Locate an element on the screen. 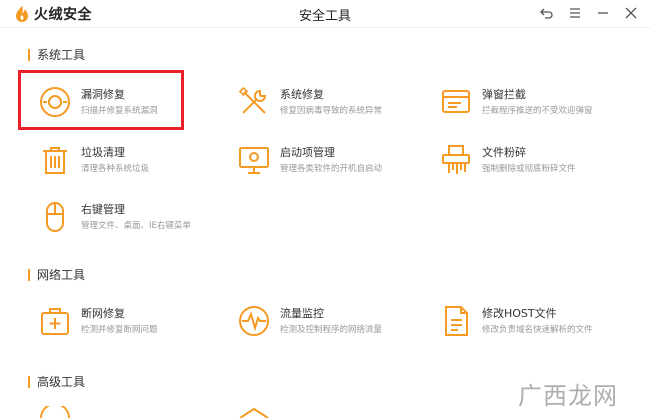 The image size is (650, 418). tool-desc: 修复因病毒导致的系统异常 is located at coordinates (331, 111).